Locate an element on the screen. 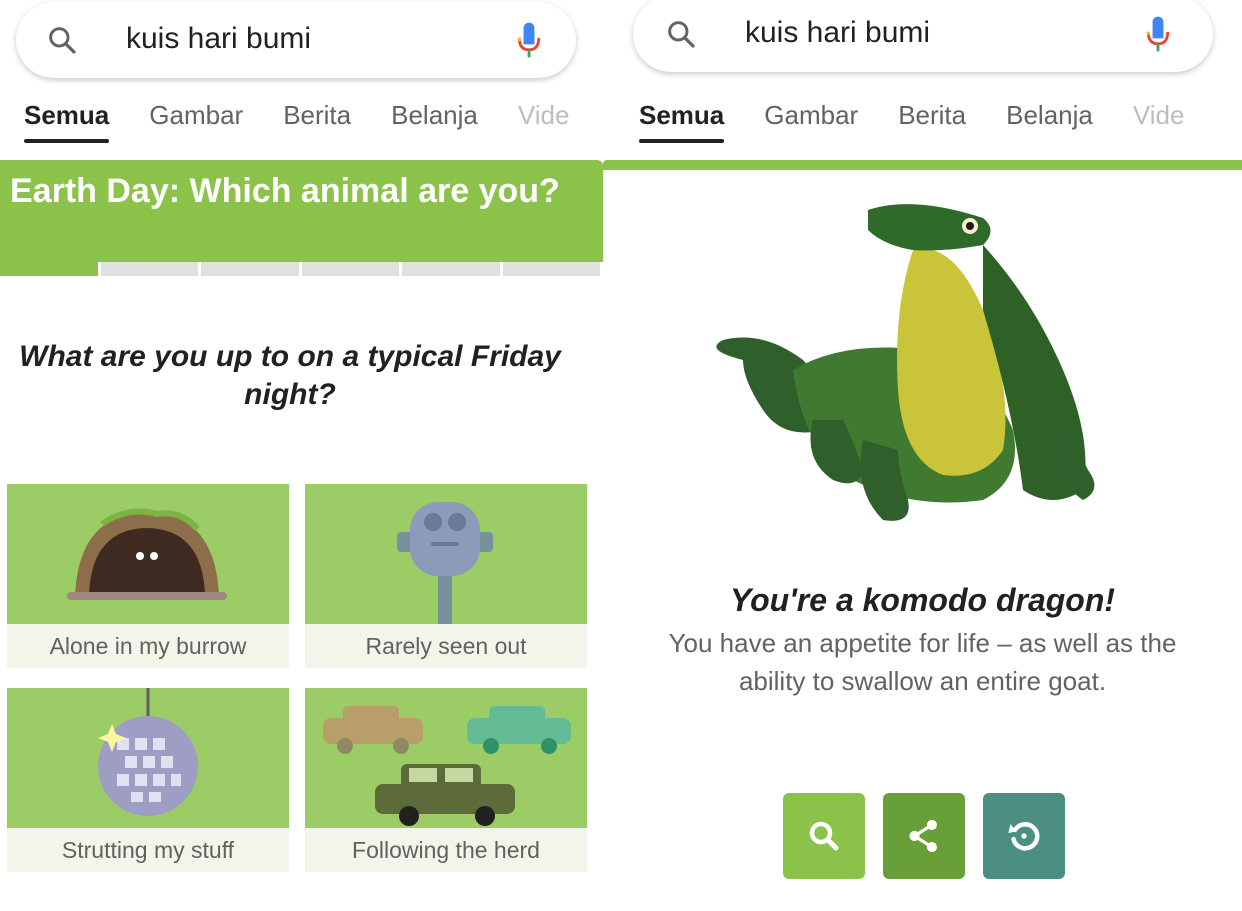 The image size is (1242, 911). quiz-title: Earth Day: Which animal are you? is located at coordinates (285, 191).